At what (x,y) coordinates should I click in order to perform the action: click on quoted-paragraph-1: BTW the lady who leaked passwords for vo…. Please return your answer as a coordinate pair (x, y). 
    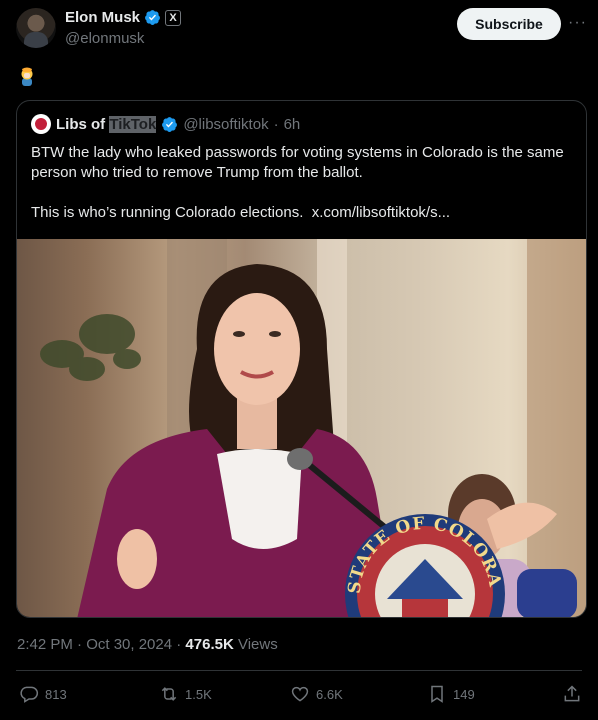
    Looking at the image, I should click on (297, 162).